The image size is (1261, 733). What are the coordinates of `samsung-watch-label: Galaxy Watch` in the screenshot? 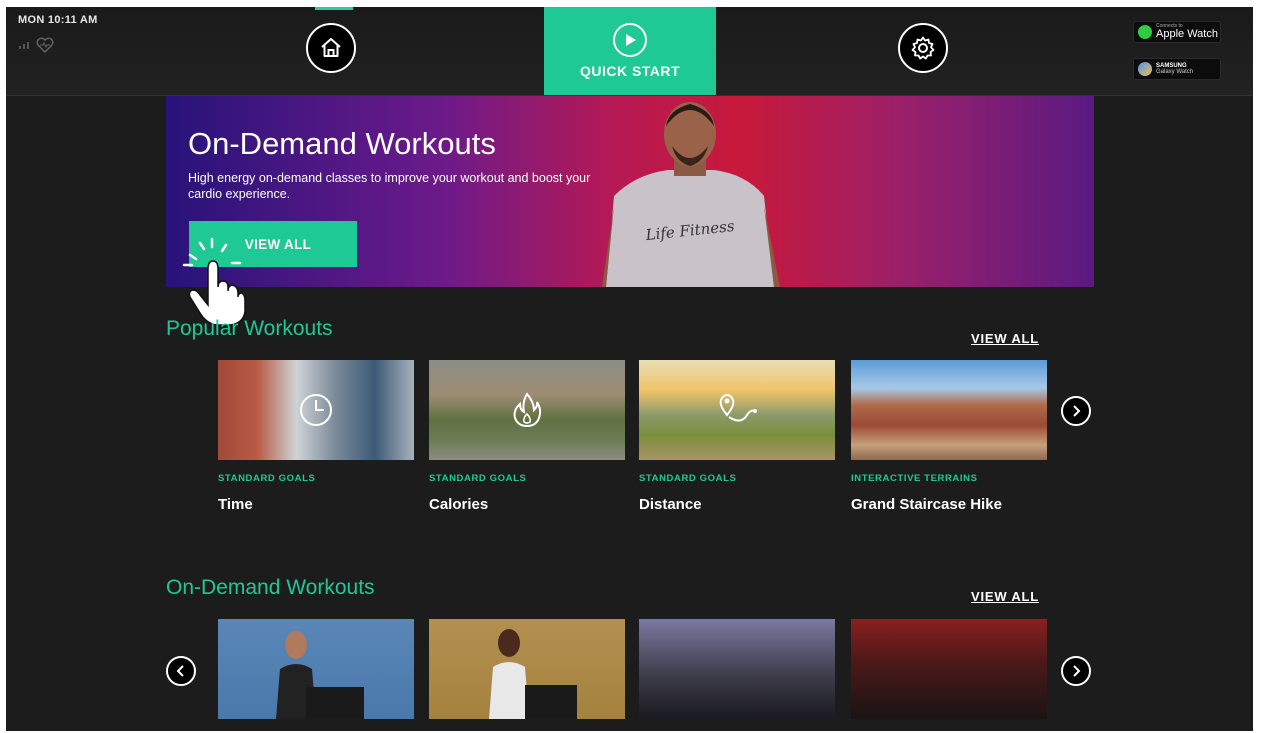 It's located at (1175, 72).